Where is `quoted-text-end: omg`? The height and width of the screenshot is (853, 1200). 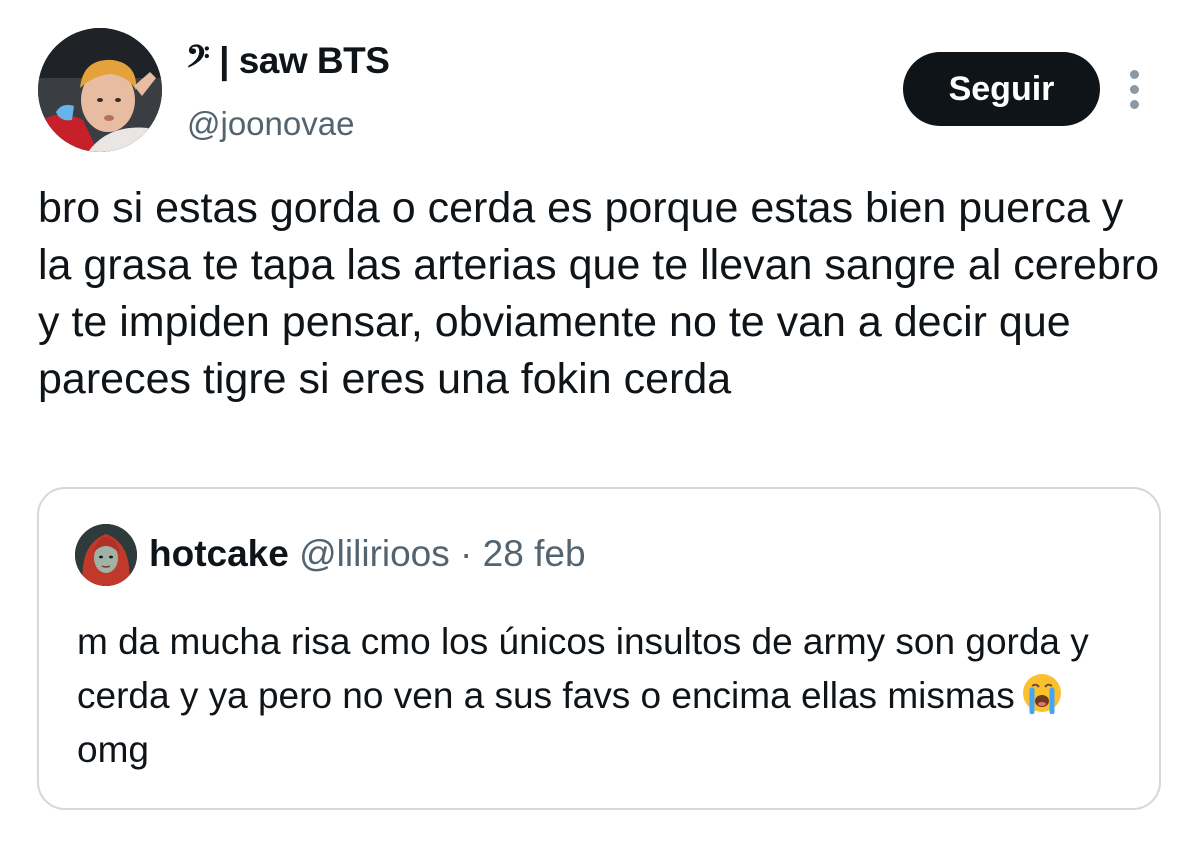 quoted-text-end: omg is located at coordinates (113, 749).